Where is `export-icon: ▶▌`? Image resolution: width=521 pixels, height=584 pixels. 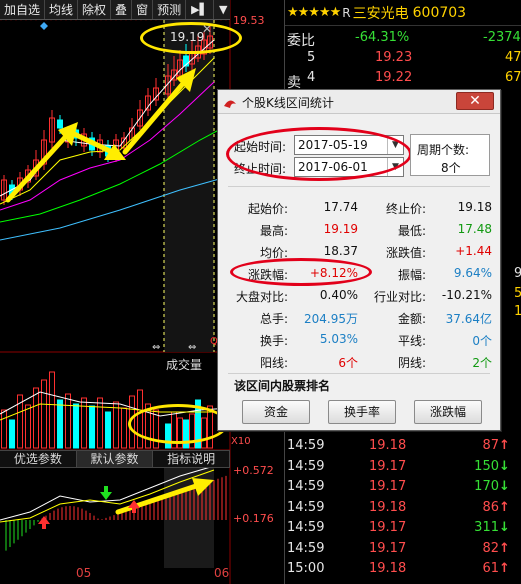 export-icon: ▶▌ is located at coordinates (200, 9).